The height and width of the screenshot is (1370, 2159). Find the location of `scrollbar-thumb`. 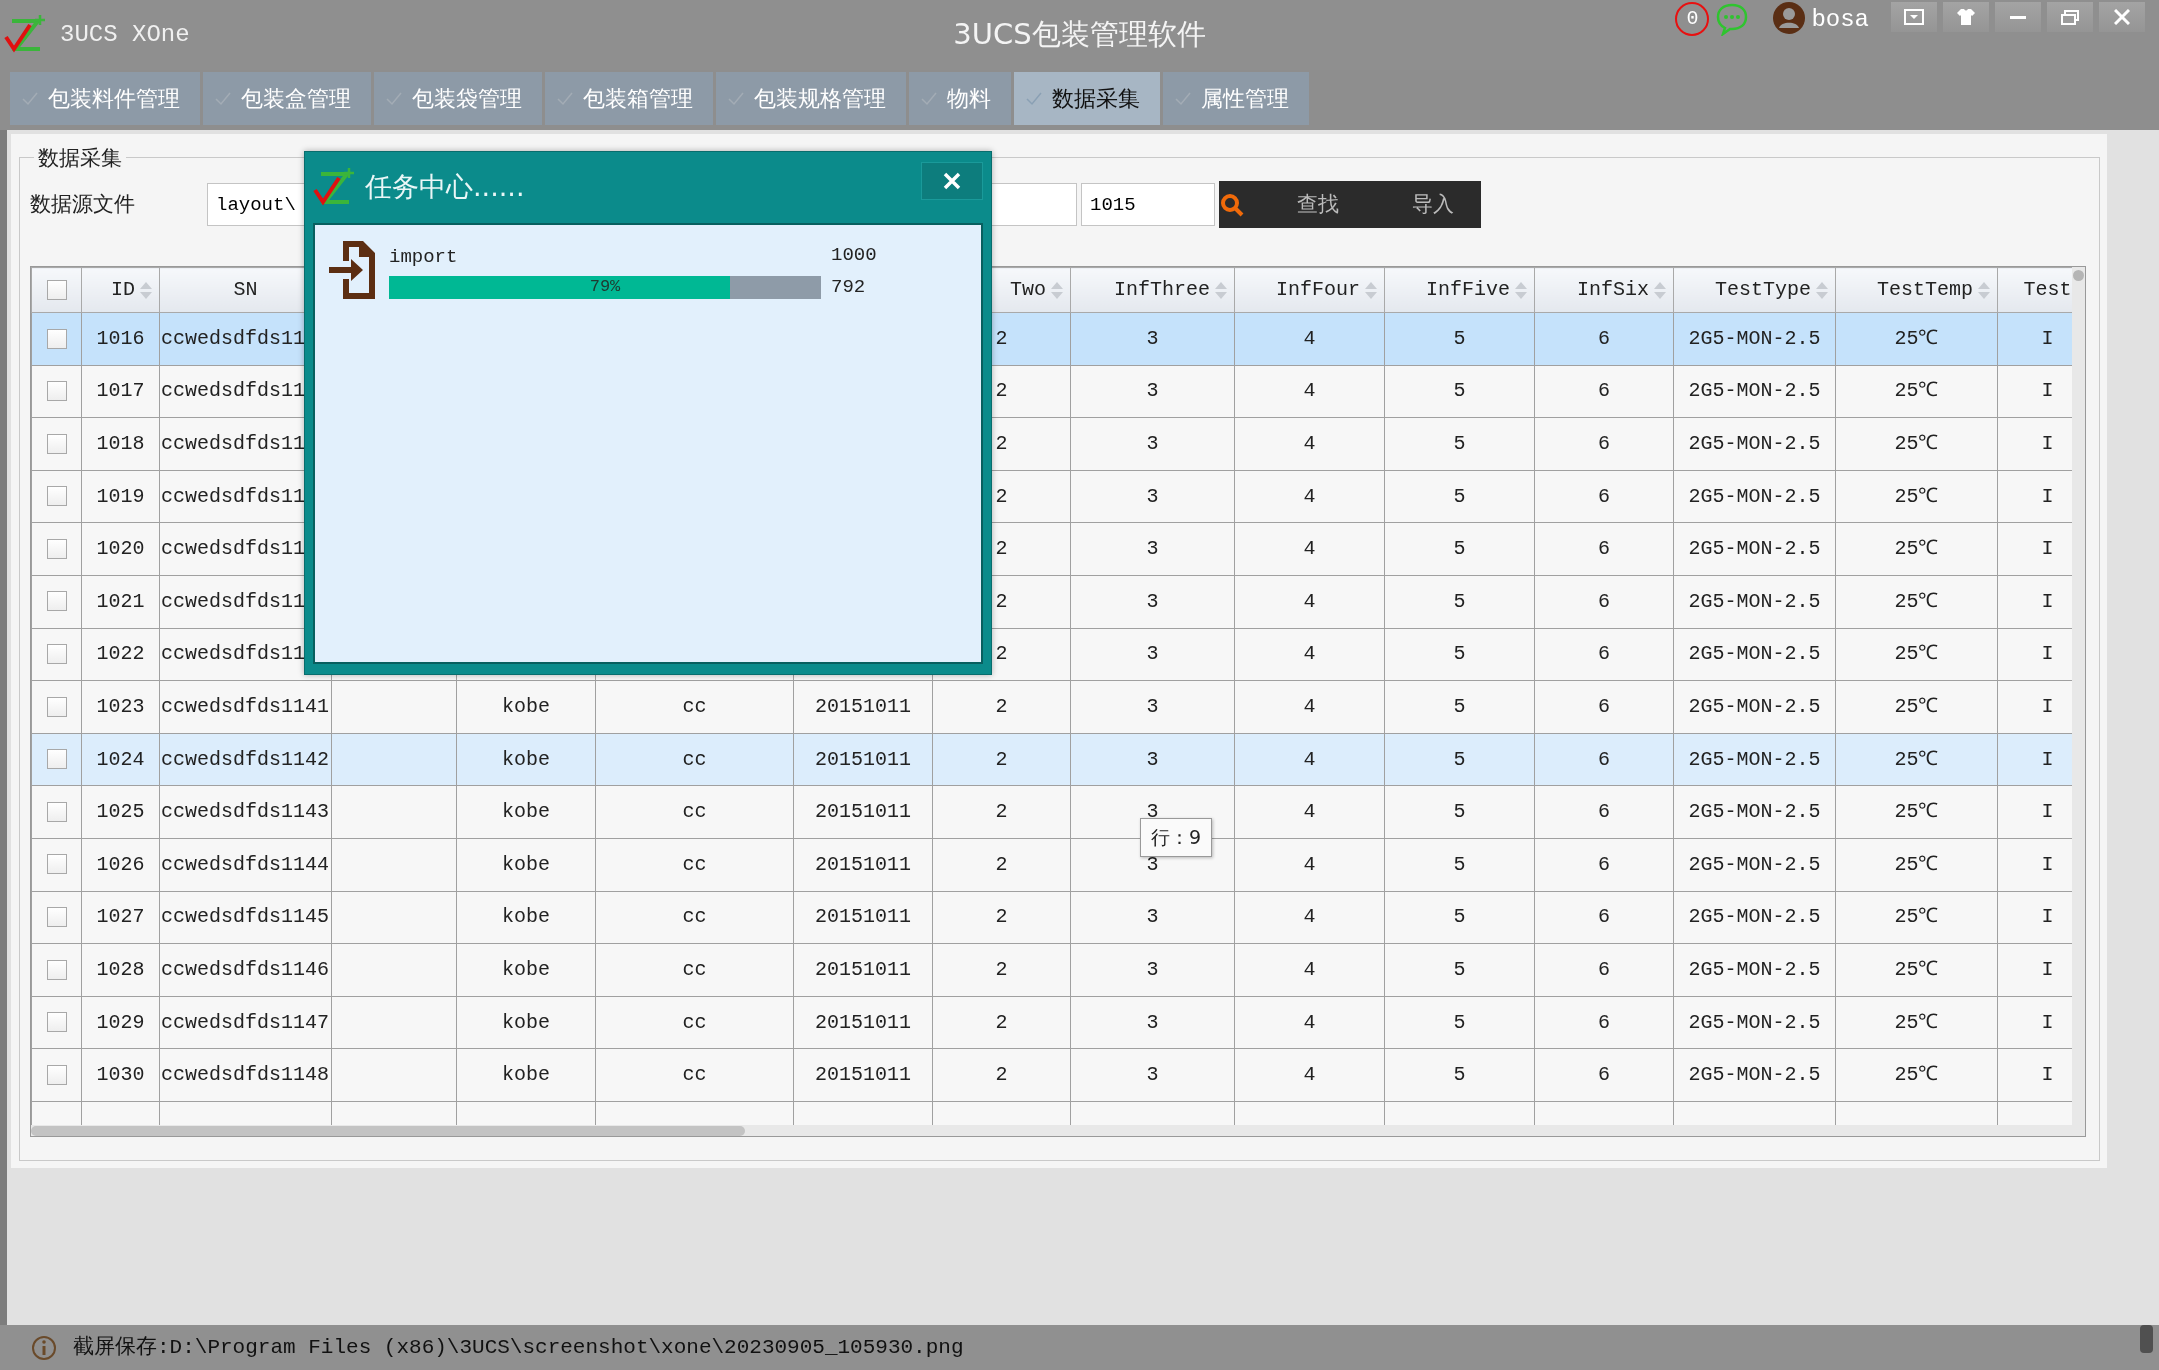

scrollbar-thumb is located at coordinates (2146, 1339).